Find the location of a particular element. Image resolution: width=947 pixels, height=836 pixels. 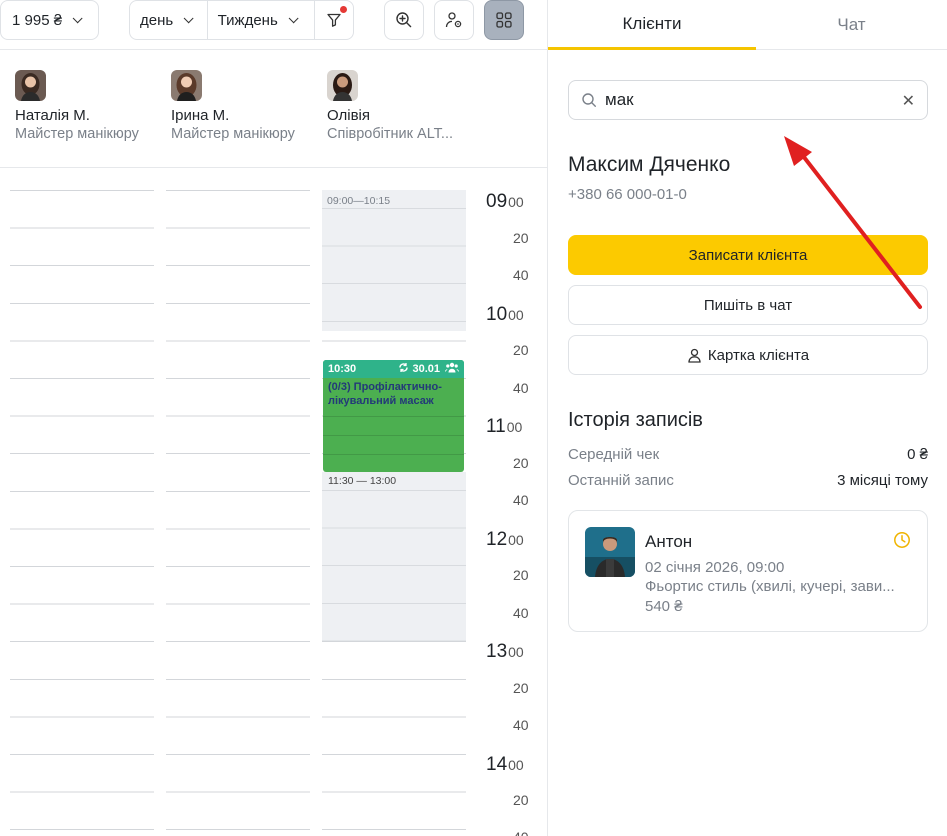

user-icon is located at coordinates (694, 355).